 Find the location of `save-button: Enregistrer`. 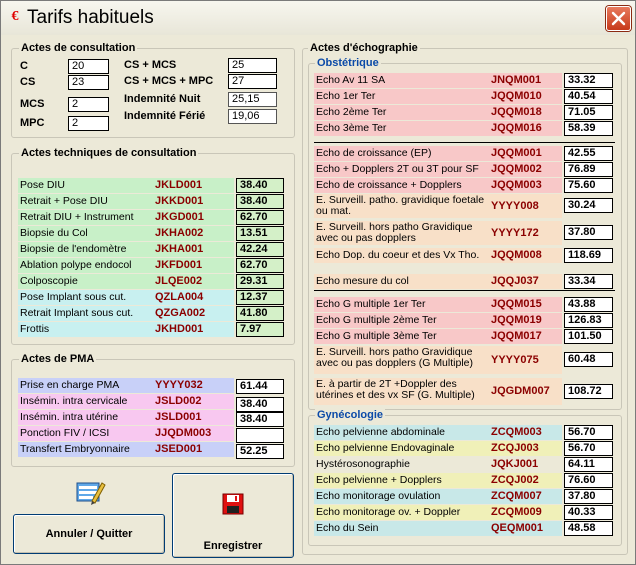

save-button: Enregistrer is located at coordinates (233, 515).